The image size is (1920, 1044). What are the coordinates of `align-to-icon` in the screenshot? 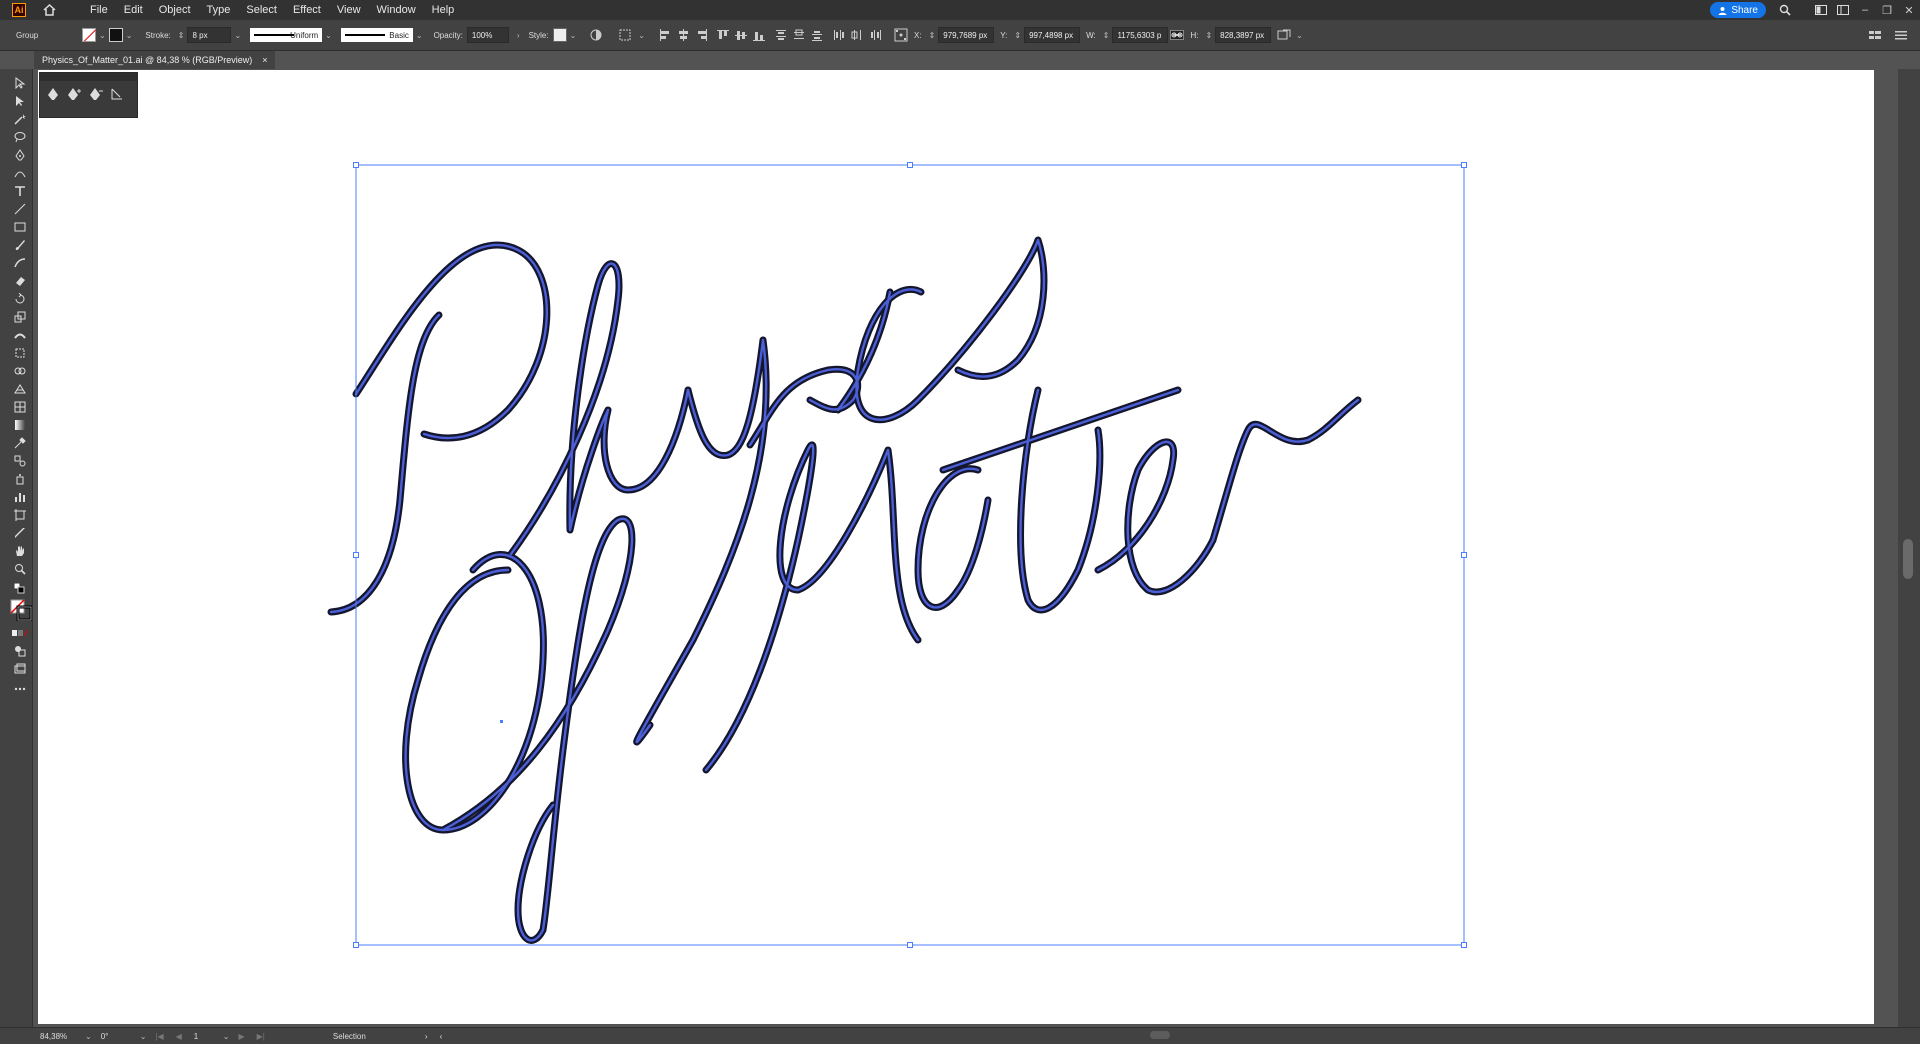 It's located at (626, 35).